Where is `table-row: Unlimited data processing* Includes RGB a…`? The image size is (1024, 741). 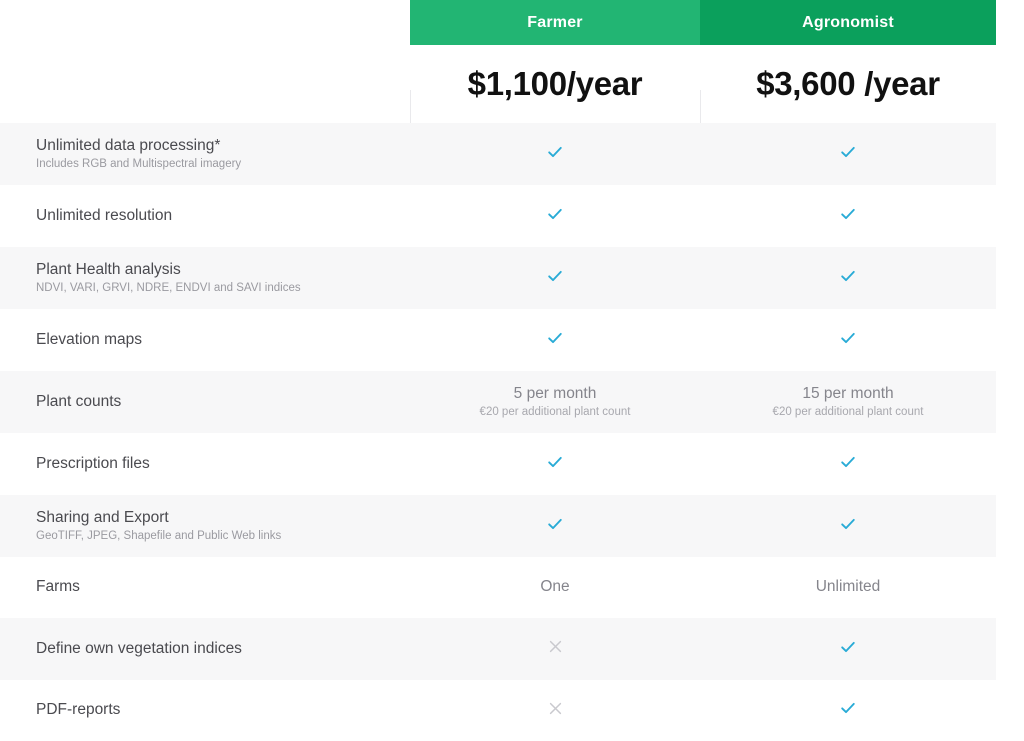
table-row: Unlimited data processing* Includes RGB a… is located at coordinates (498, 154).